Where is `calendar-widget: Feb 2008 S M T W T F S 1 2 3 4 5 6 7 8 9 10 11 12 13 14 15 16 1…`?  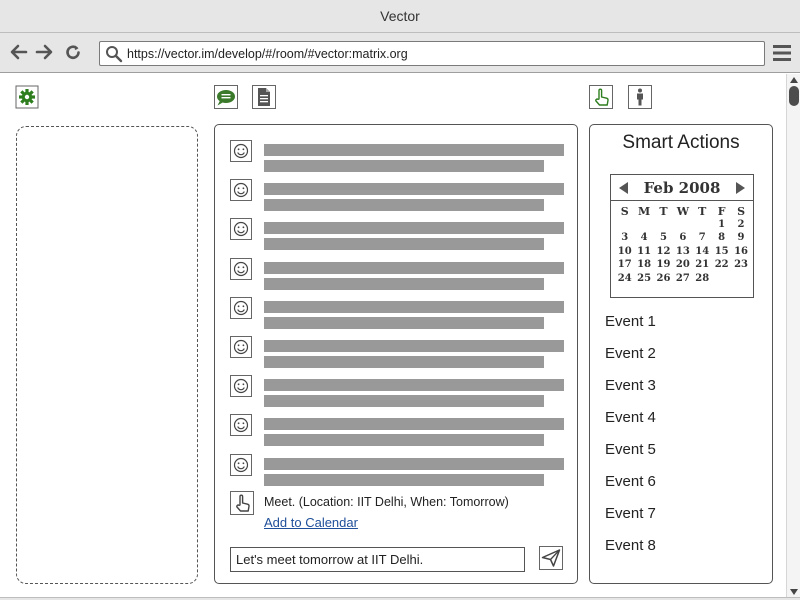
calendar-widget: Feb 2008 S M T W T F S 1 2 3 4 5 6 7 8 9 10 11 12 13 14 15 16 1… is located at coordinates (682, 236).